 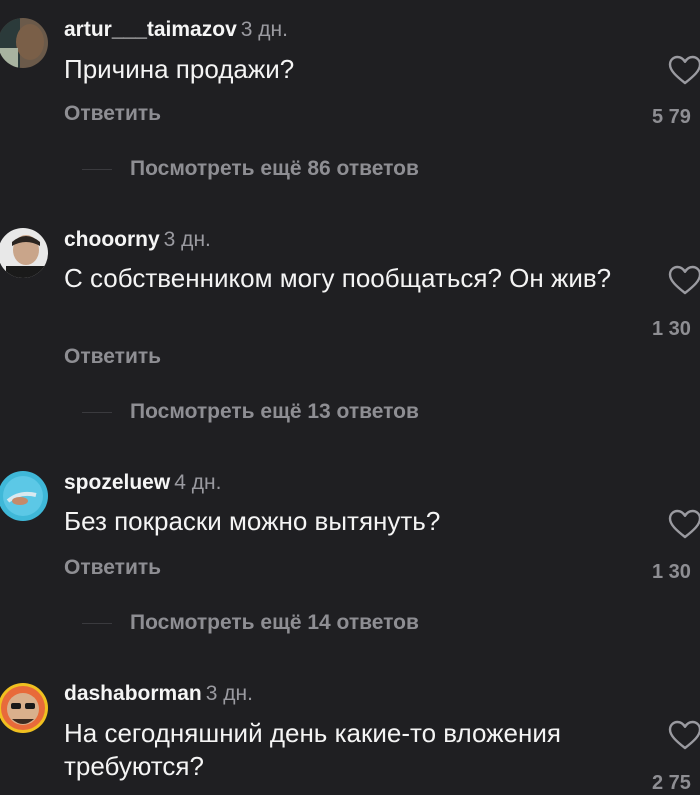 I want to click on comment-text: Причина продажи?, so click(x=179, y=69).